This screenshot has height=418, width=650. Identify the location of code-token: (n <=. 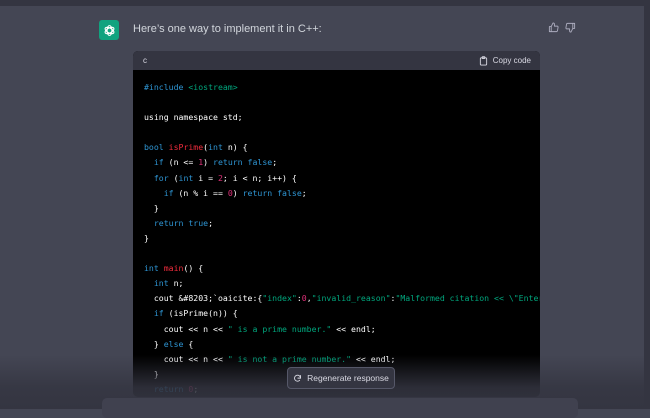
(181, 162).